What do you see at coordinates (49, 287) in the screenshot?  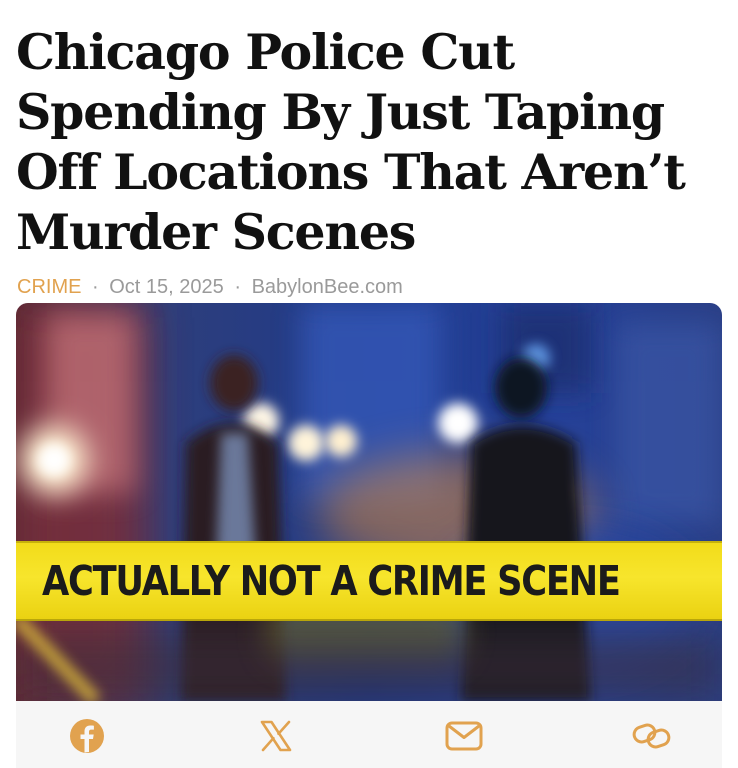 I see `category-link: CRIME` at bounding box center [49, 287].